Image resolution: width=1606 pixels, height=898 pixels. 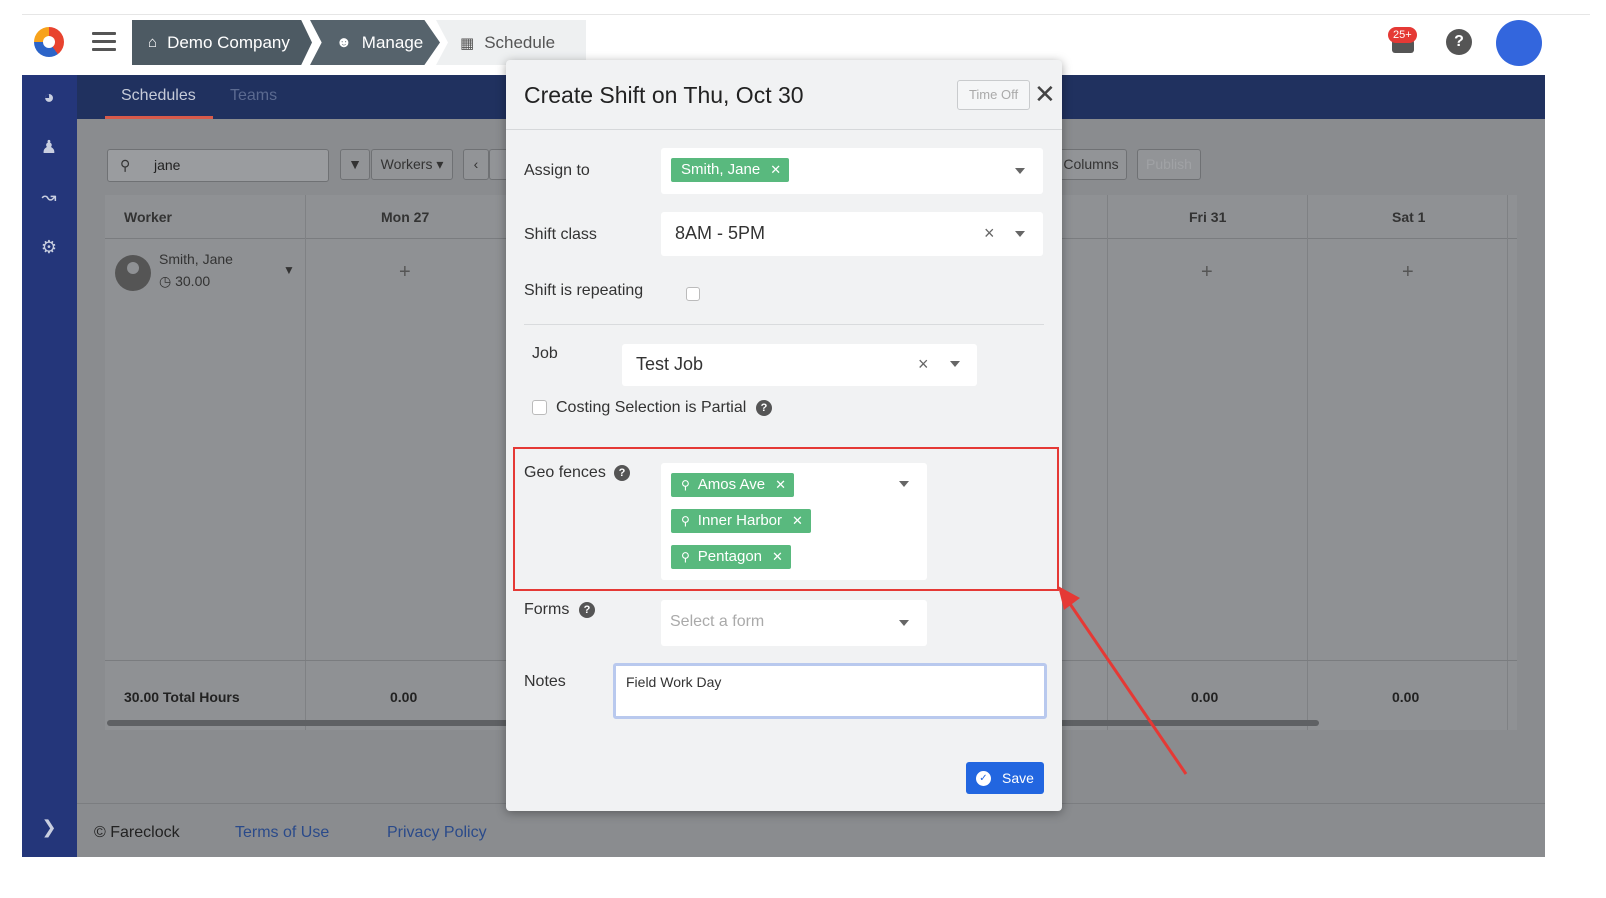 What do you see at coordinates (133, 273) in the screenshot?
I see `worker-avatar` at bounding box center [133, 273].